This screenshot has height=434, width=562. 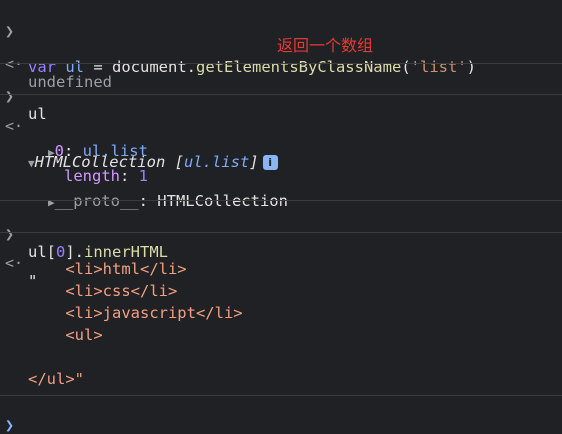 I want to click on html-line: <li>css</li>, so click(x=103, y=291).